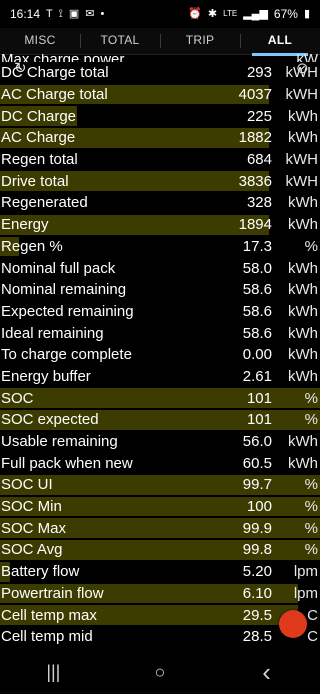 The width and height of the screenshot is (320, 694). Describe the element at coordinates (160, 14) in the screenshot. I see `status-bar: 16:14 T ⟟ ▣ ✉ • ⏰ ✱ LTE ▂▄▆ 67% ▮` at that location.